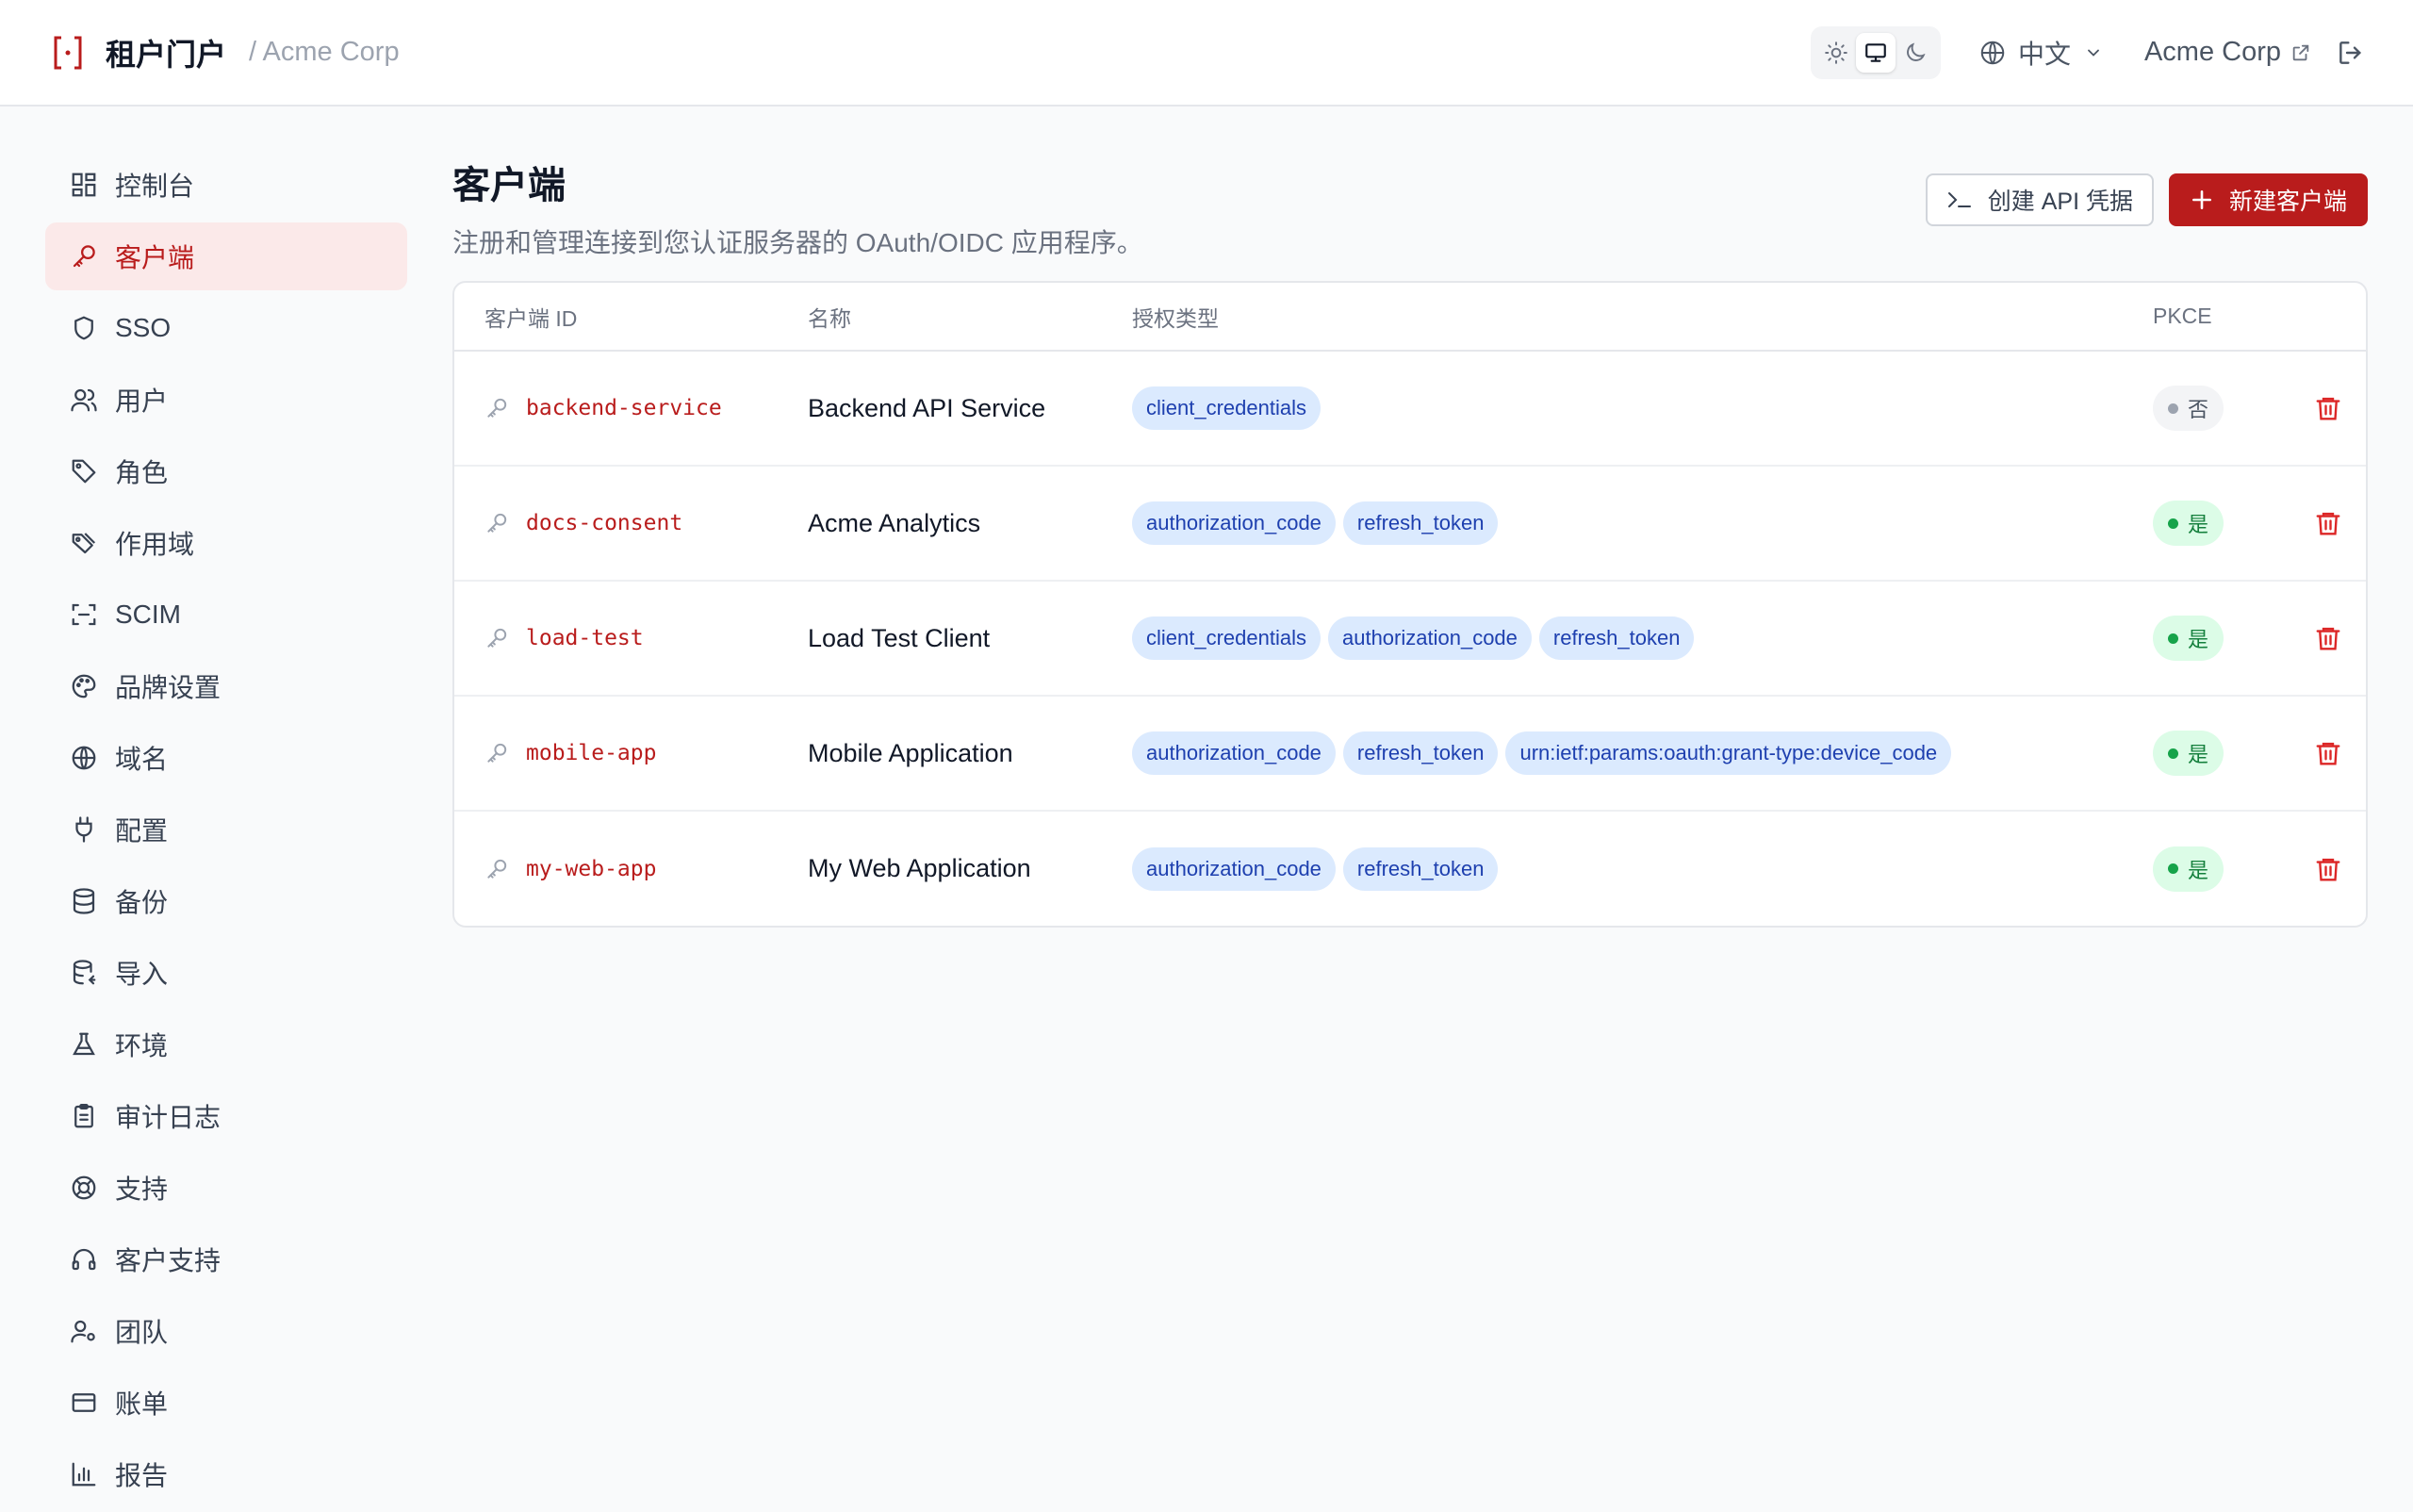 Image resolution: width=2413 pixels, height=1512 pixels. What do you see at coordinates (1959, 200) in the screenshot?
I see `terminal-icon` at bounding box center [1959, 200].